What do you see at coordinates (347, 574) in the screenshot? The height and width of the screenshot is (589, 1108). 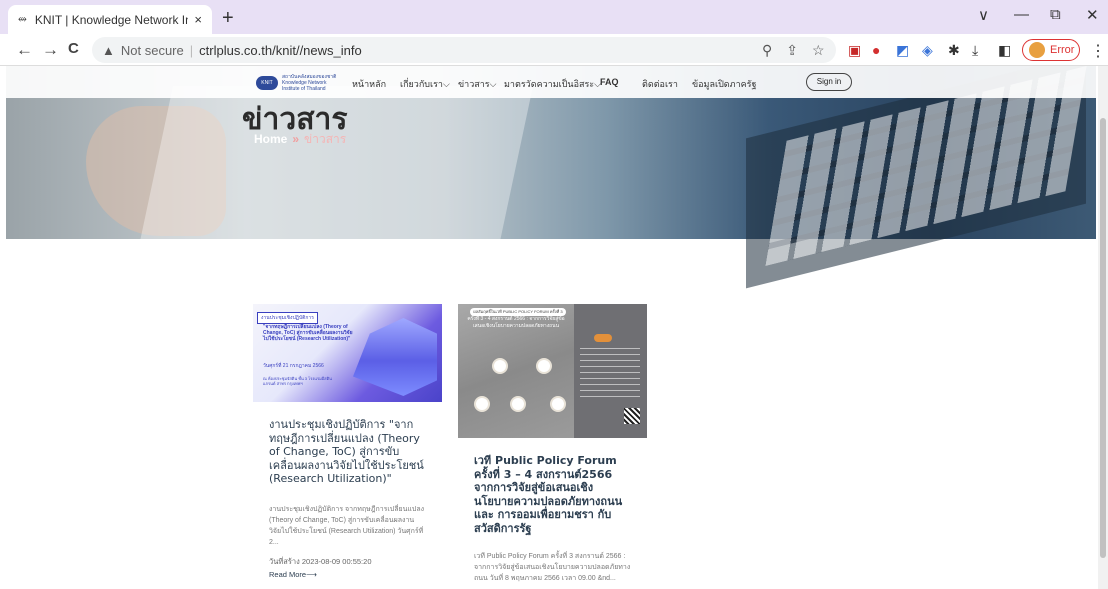 I see `read-more-link: Read More⟶` at bounding box center [347, 574].